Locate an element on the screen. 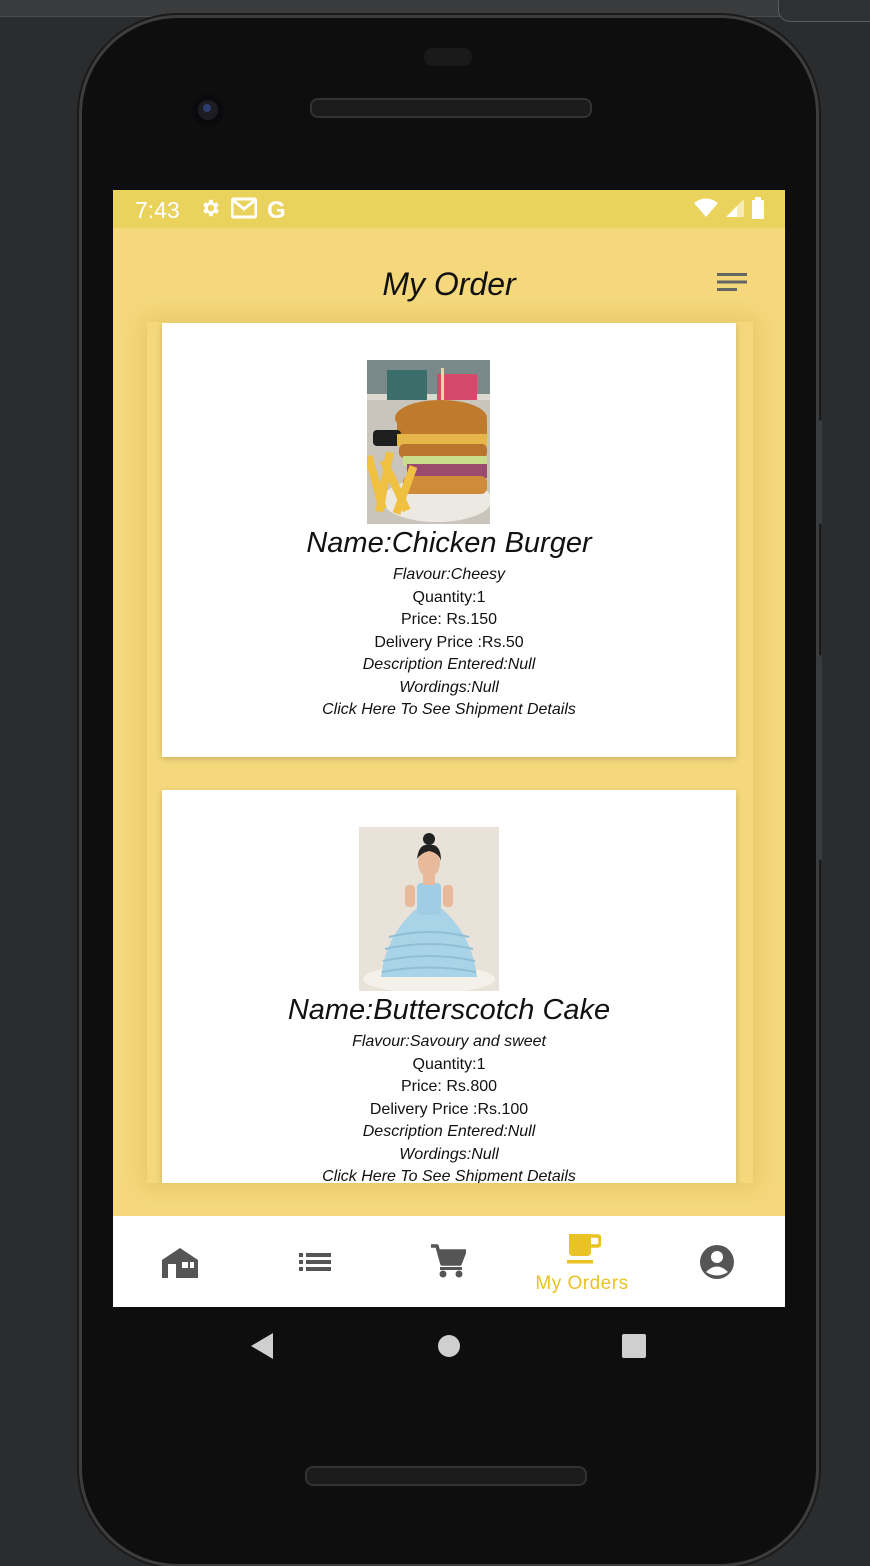 The image size is (870, 1566). cup-icon is located at coordinates (584, 1249).